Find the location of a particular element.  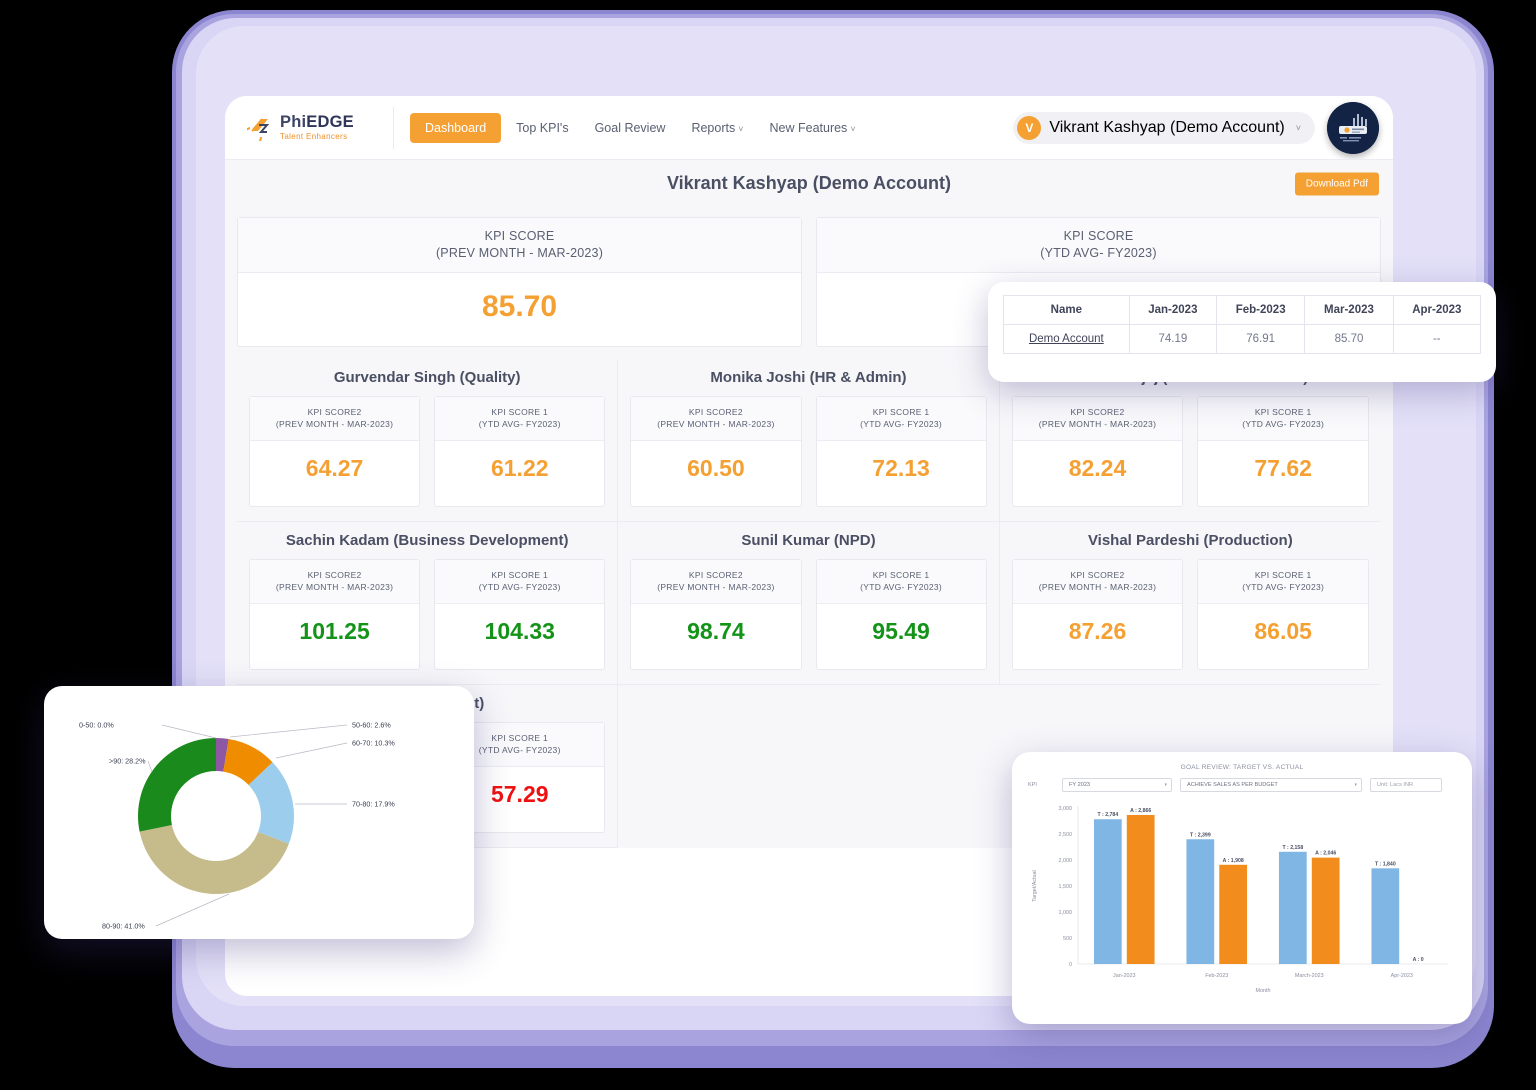

employee-kpi-card-value: 60.50 is located at coordinates (716, 468).